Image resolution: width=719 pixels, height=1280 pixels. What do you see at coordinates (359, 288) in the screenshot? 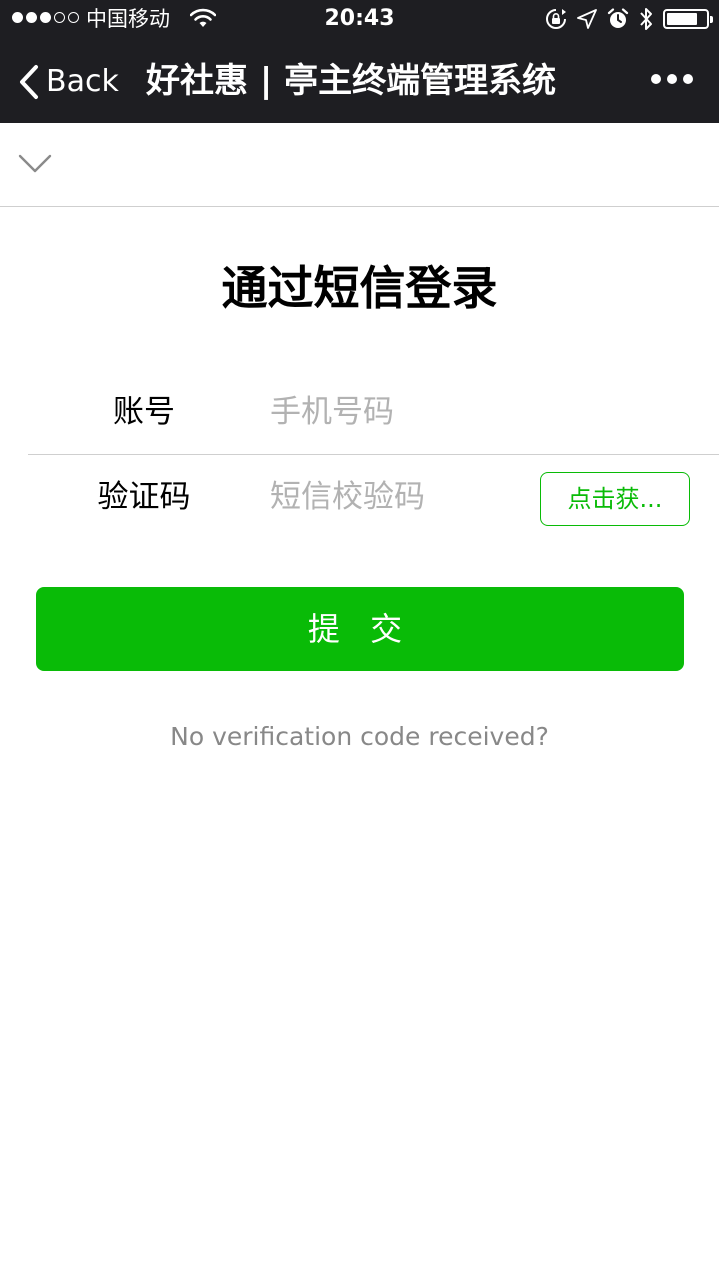
I see `login-heading: 通过短信登录` at bounding box center [359, 288].